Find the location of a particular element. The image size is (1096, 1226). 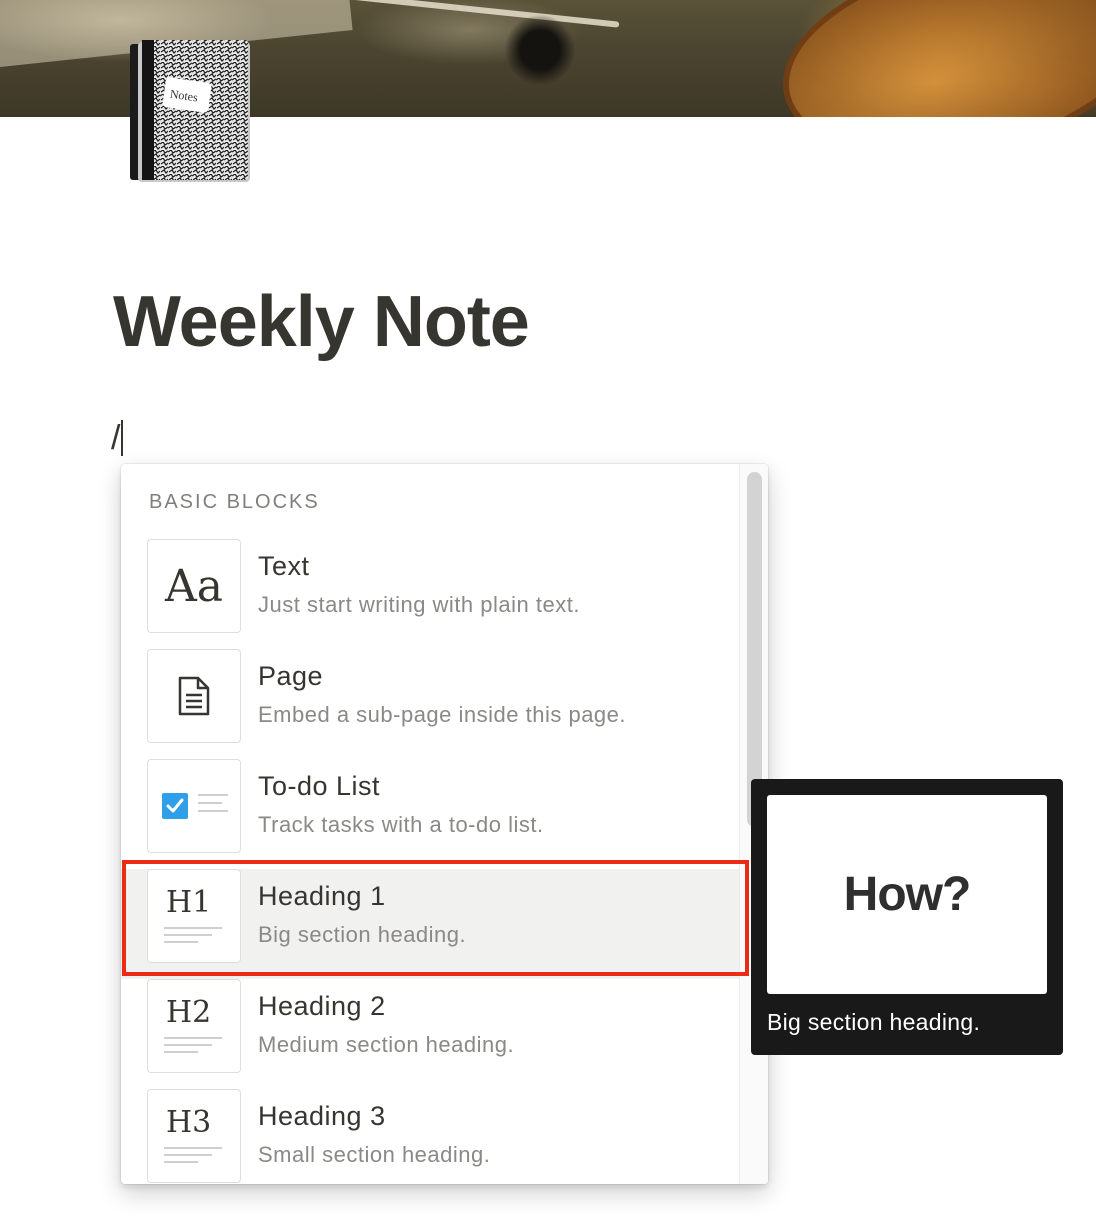

preview-caption: Big section heading. is located at coordinates (874, 1022).